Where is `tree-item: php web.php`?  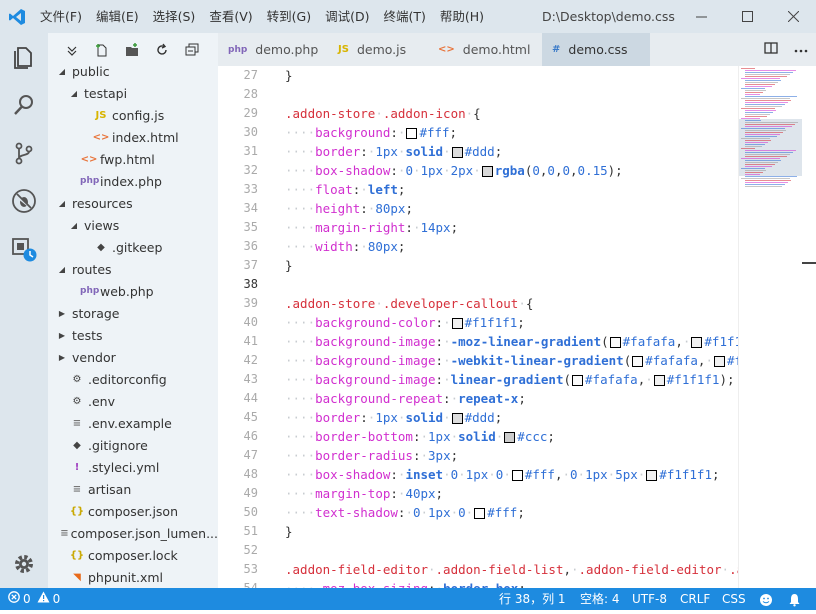 tree-item: php web.php is located at coordinates (133, 291).